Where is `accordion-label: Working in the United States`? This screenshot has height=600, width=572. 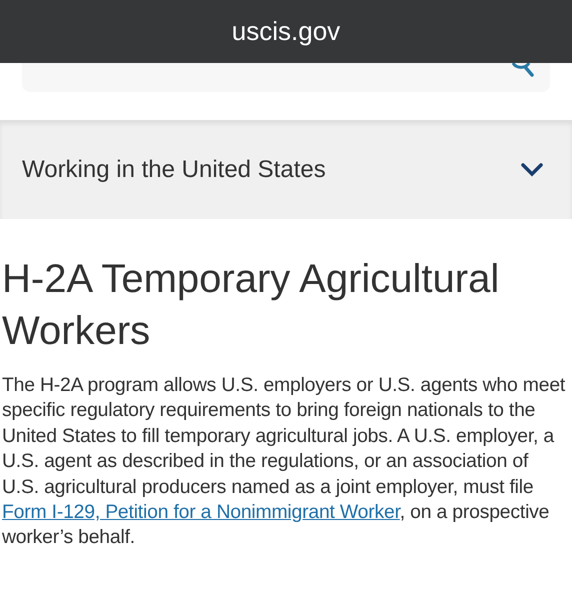
accordion-label: Working in the United States is located at coordinates (174, 169).